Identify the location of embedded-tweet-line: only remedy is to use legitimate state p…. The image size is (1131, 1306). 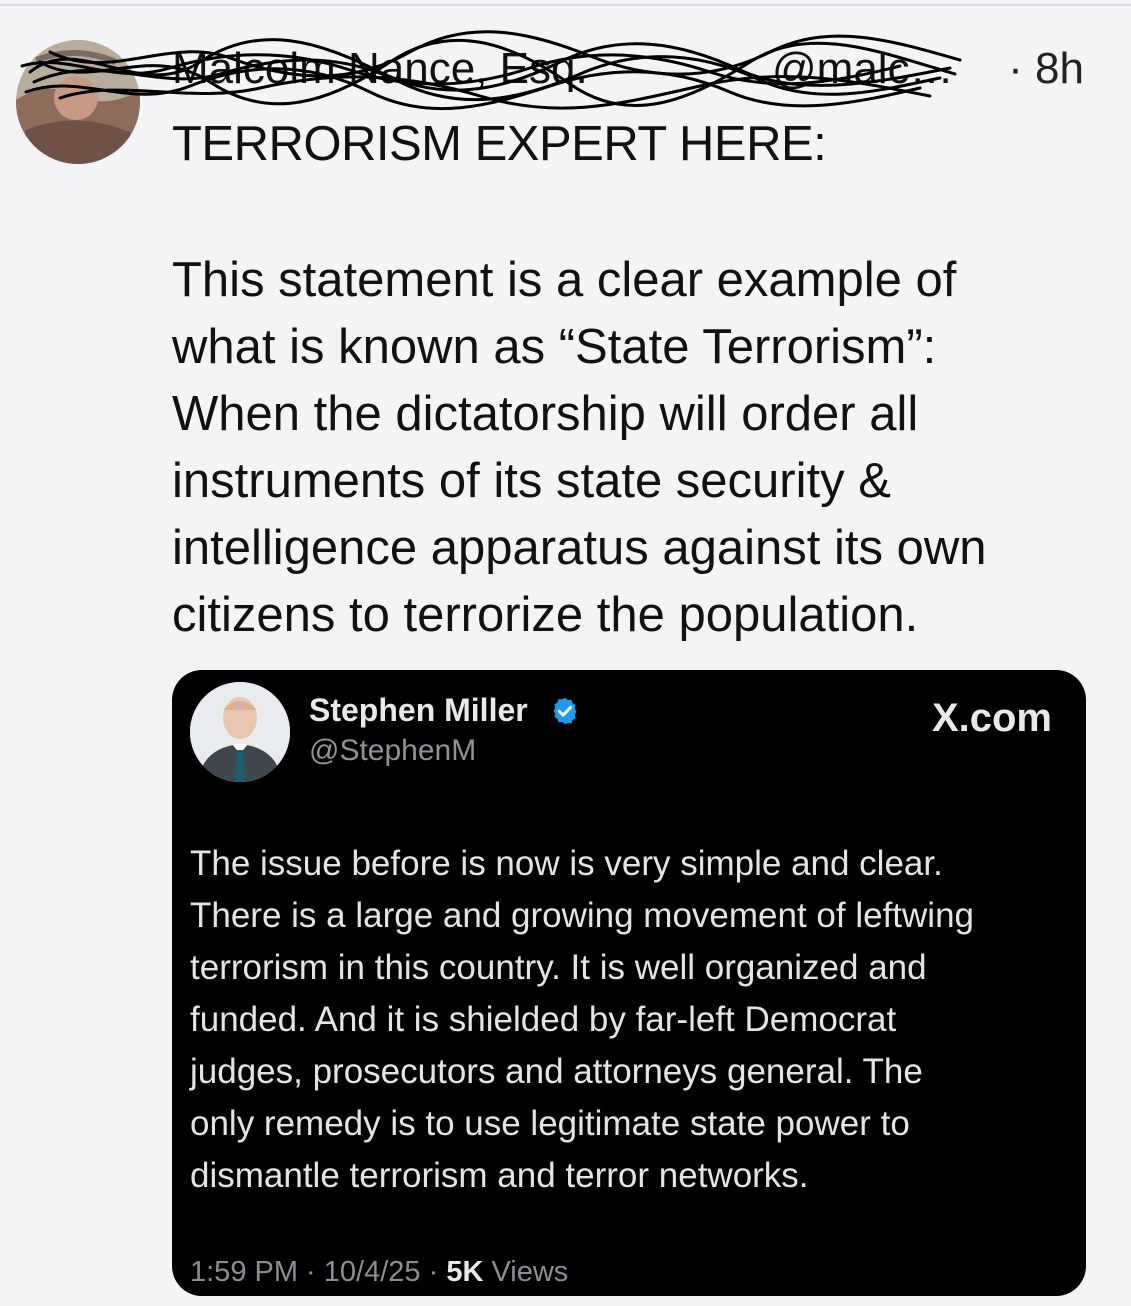
(550, 1123).